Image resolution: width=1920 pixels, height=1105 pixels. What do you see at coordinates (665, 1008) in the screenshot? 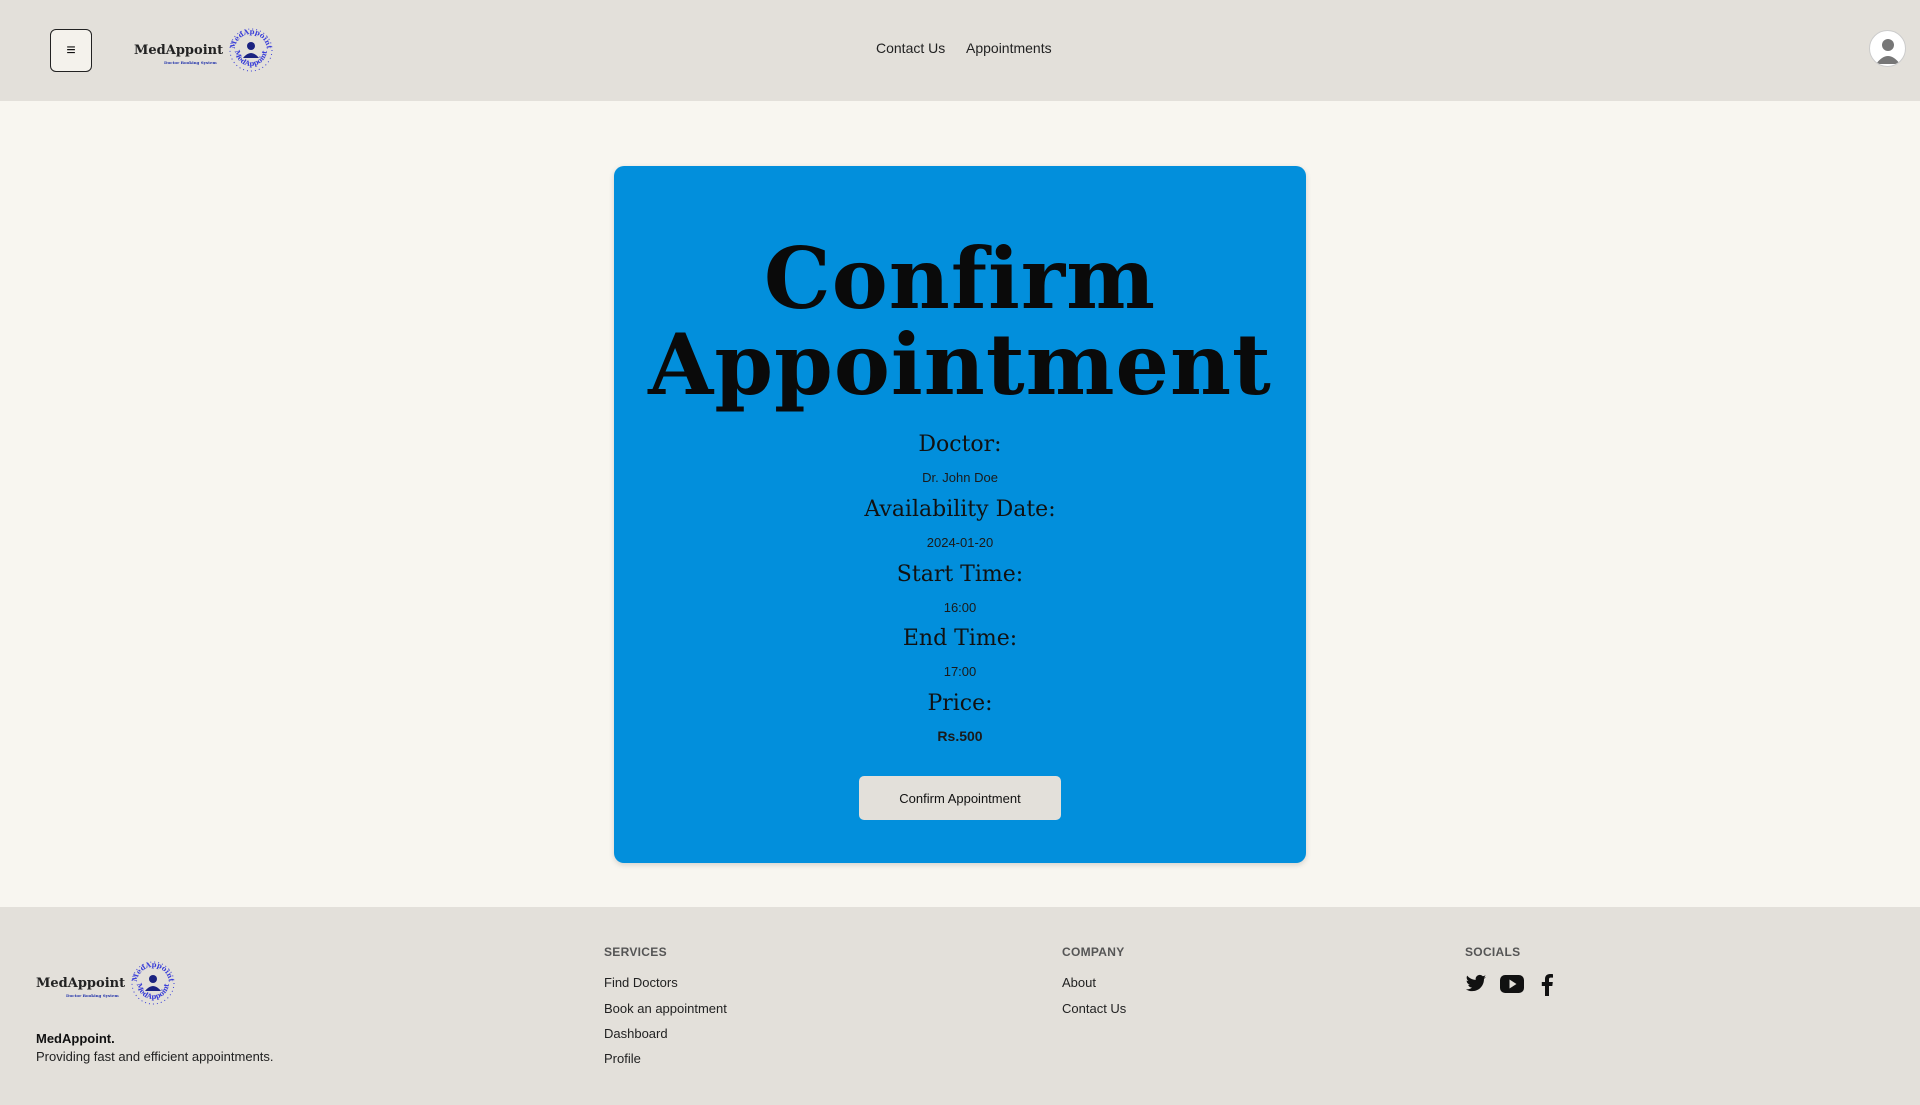
I see `footer-link-book-appointment: Book an appointment` at bounding box center [665, 1008].